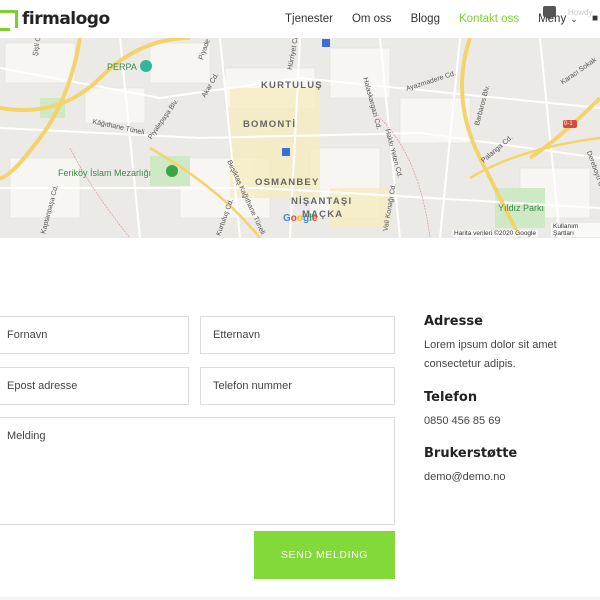 The image size is (600, 600). Describe the element at coordinates (489, 19) in the screenshot. I see `nav-item-kontakt-oss: Kontakt oss` at that location.